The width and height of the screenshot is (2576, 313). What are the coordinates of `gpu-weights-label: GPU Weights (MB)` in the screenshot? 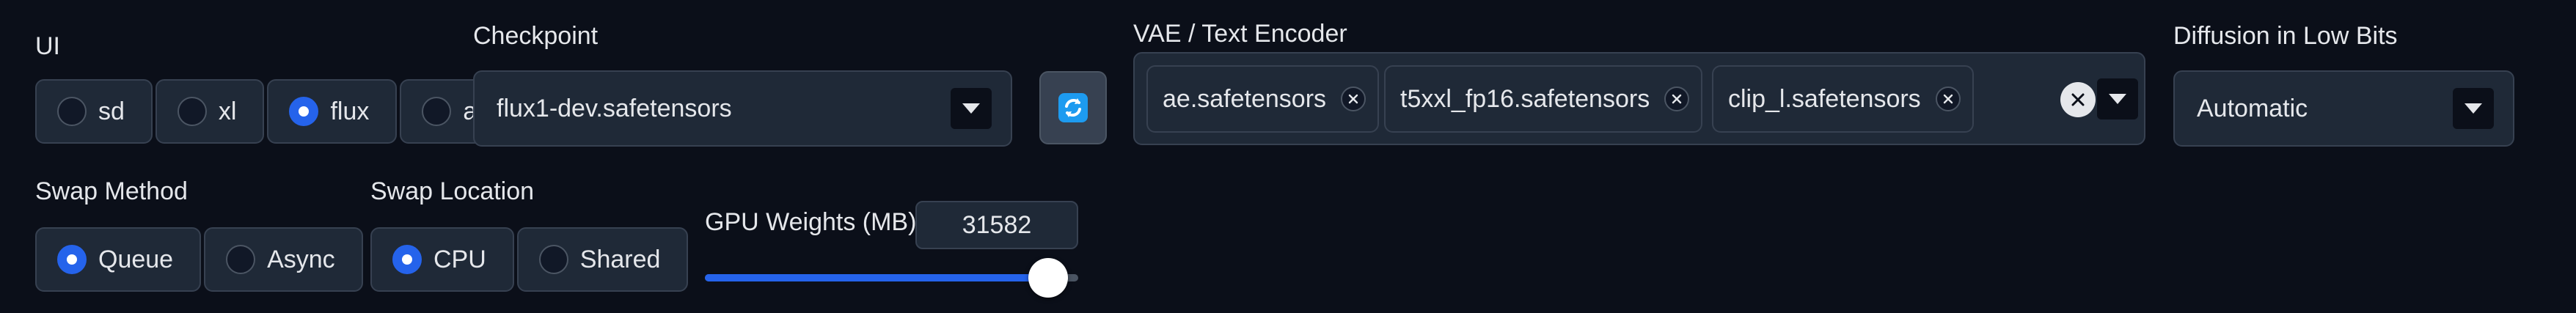 It's located at (811, 222).